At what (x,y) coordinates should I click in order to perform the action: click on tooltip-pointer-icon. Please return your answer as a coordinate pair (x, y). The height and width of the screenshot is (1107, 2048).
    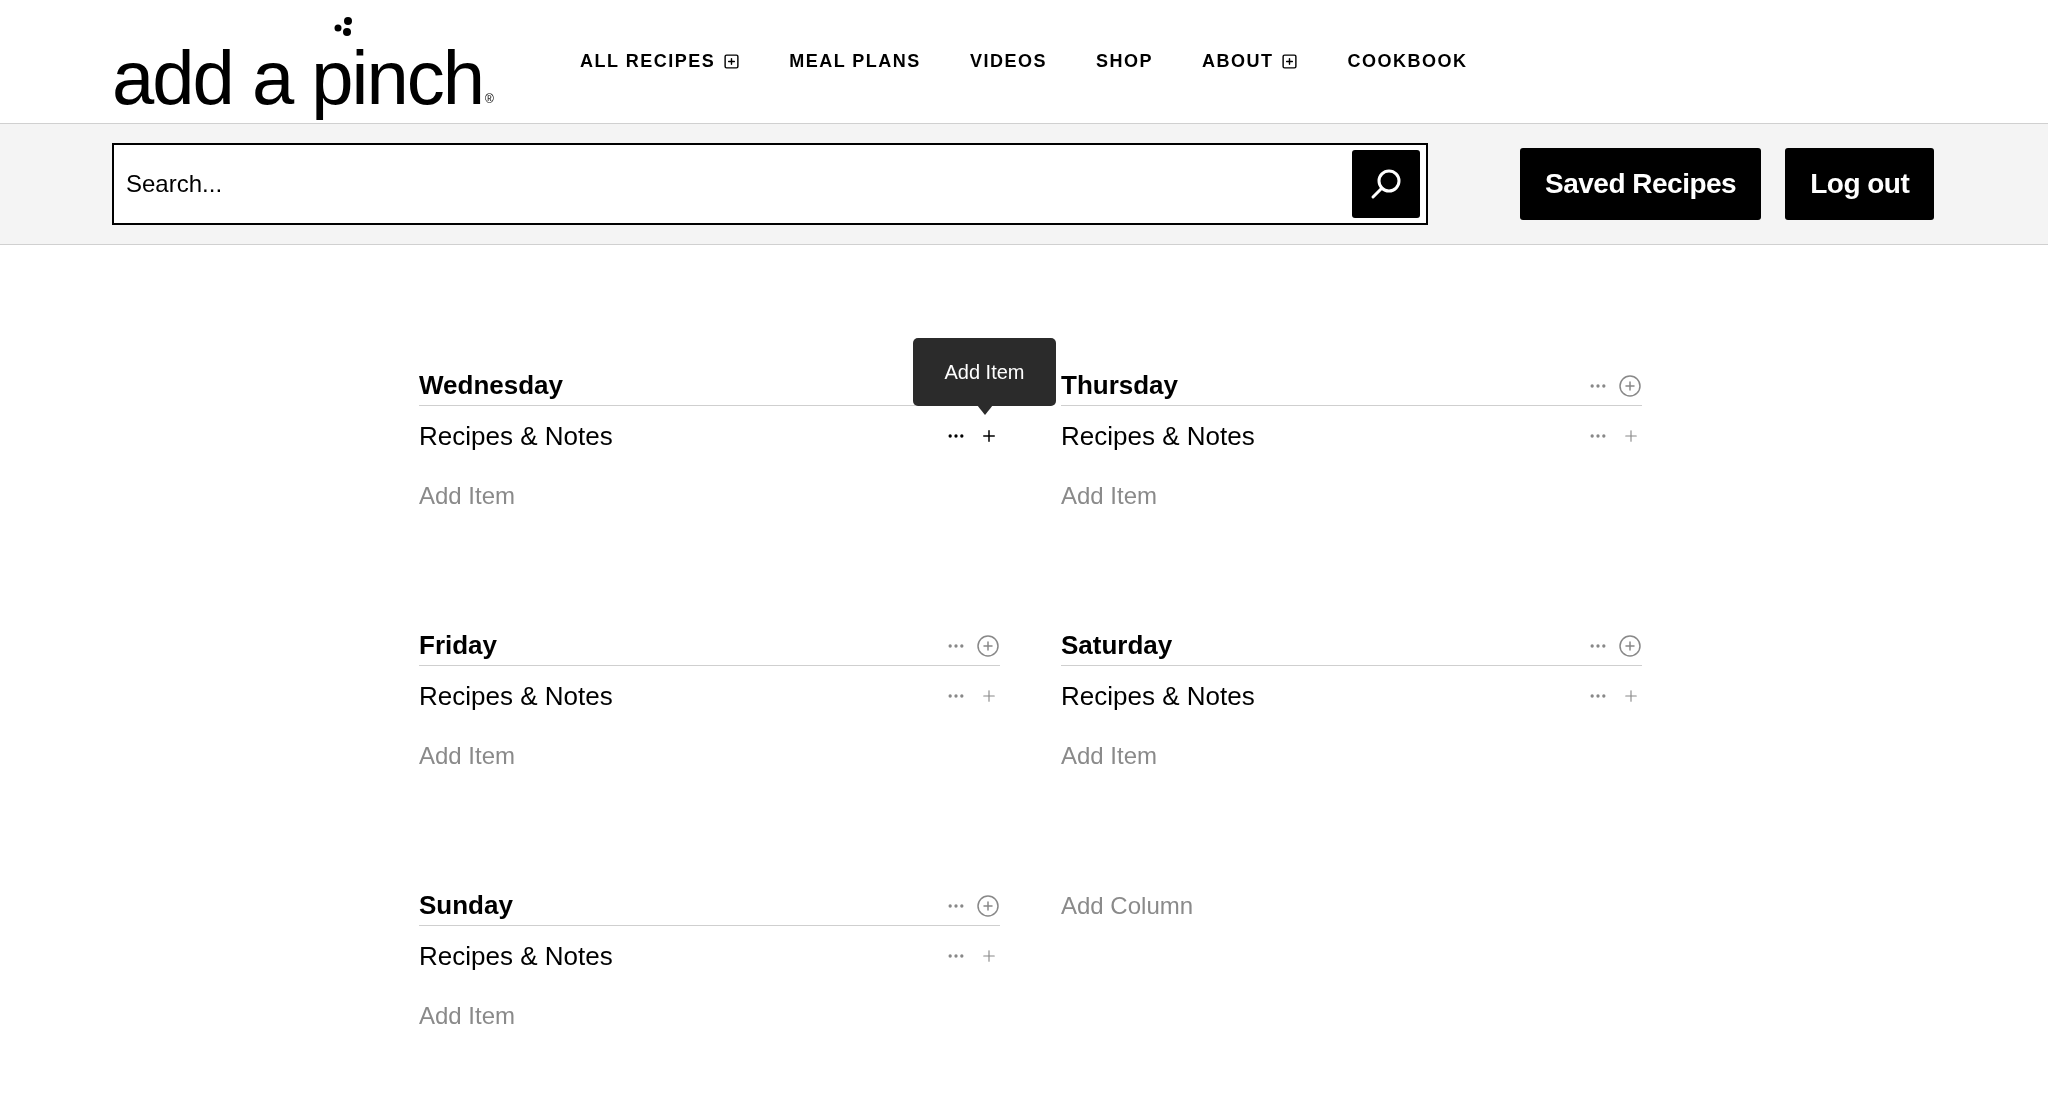
    Looking at the image, I should click on (985, 410).